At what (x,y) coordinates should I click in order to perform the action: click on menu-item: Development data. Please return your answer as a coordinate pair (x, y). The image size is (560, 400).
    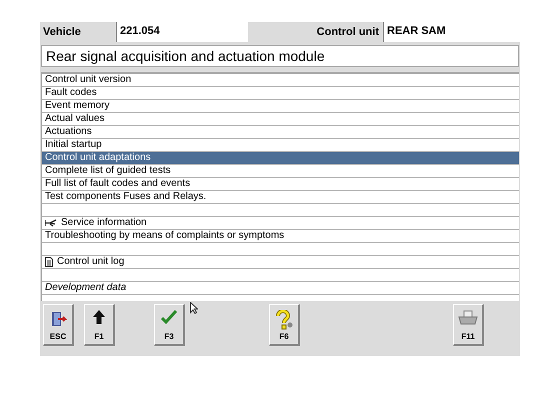
    Looking at the image, I should click on (280, 288).